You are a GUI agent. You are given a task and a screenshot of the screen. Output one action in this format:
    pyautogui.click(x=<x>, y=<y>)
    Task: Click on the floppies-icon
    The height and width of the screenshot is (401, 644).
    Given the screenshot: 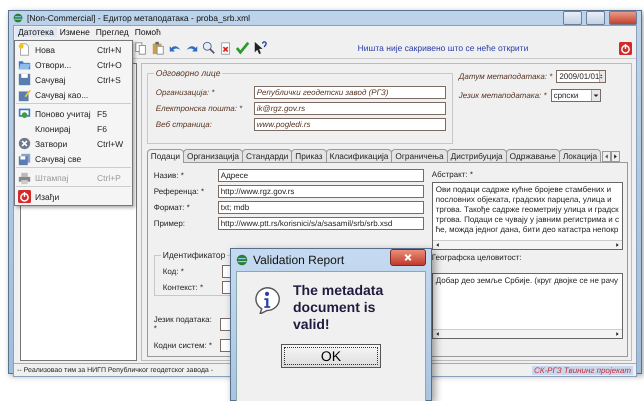 What is the action you would take?
    pyautogui.click(x=24, y=159)
    